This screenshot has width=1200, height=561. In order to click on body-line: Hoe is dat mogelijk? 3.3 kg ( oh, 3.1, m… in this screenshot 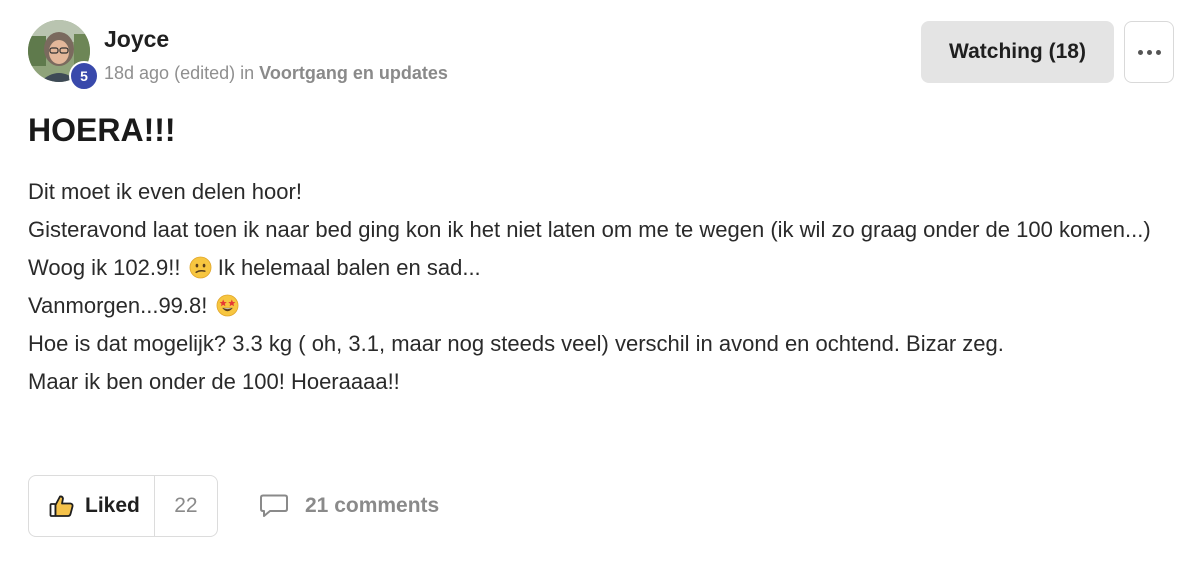, I will do `click(516, 343)`.